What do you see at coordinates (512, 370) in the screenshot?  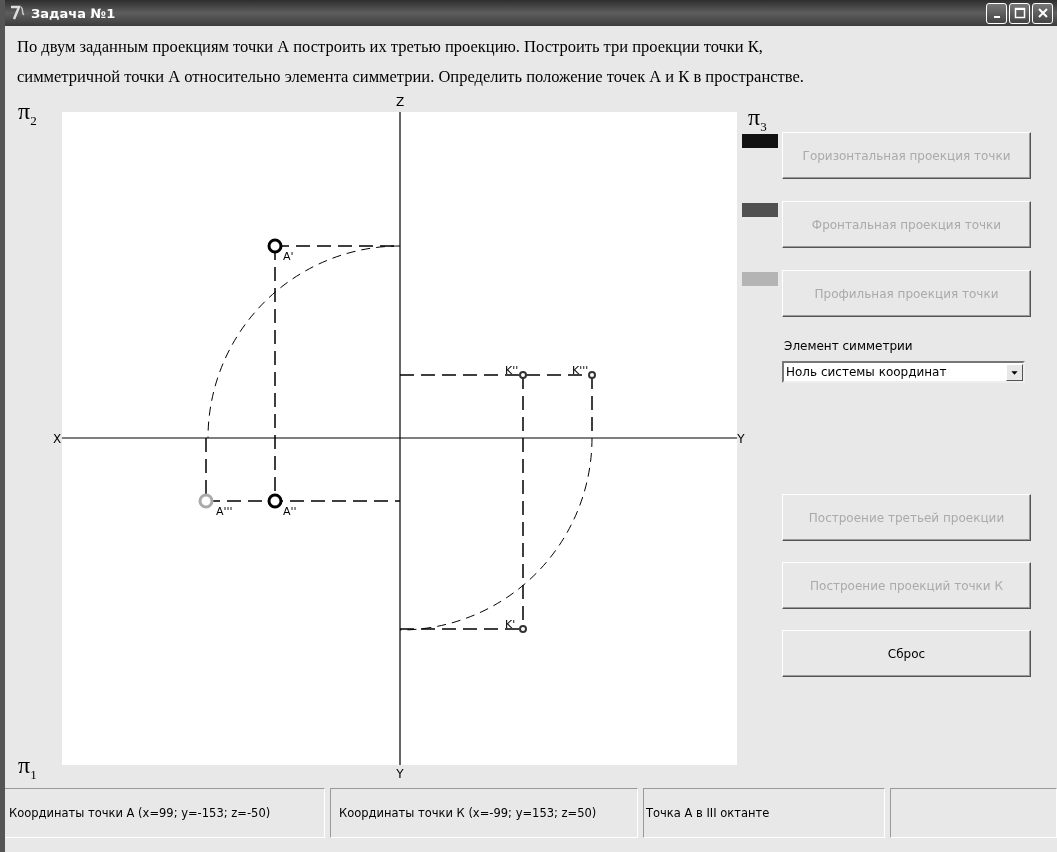 I see `point-label: K''` at bounding box center [512, 370].